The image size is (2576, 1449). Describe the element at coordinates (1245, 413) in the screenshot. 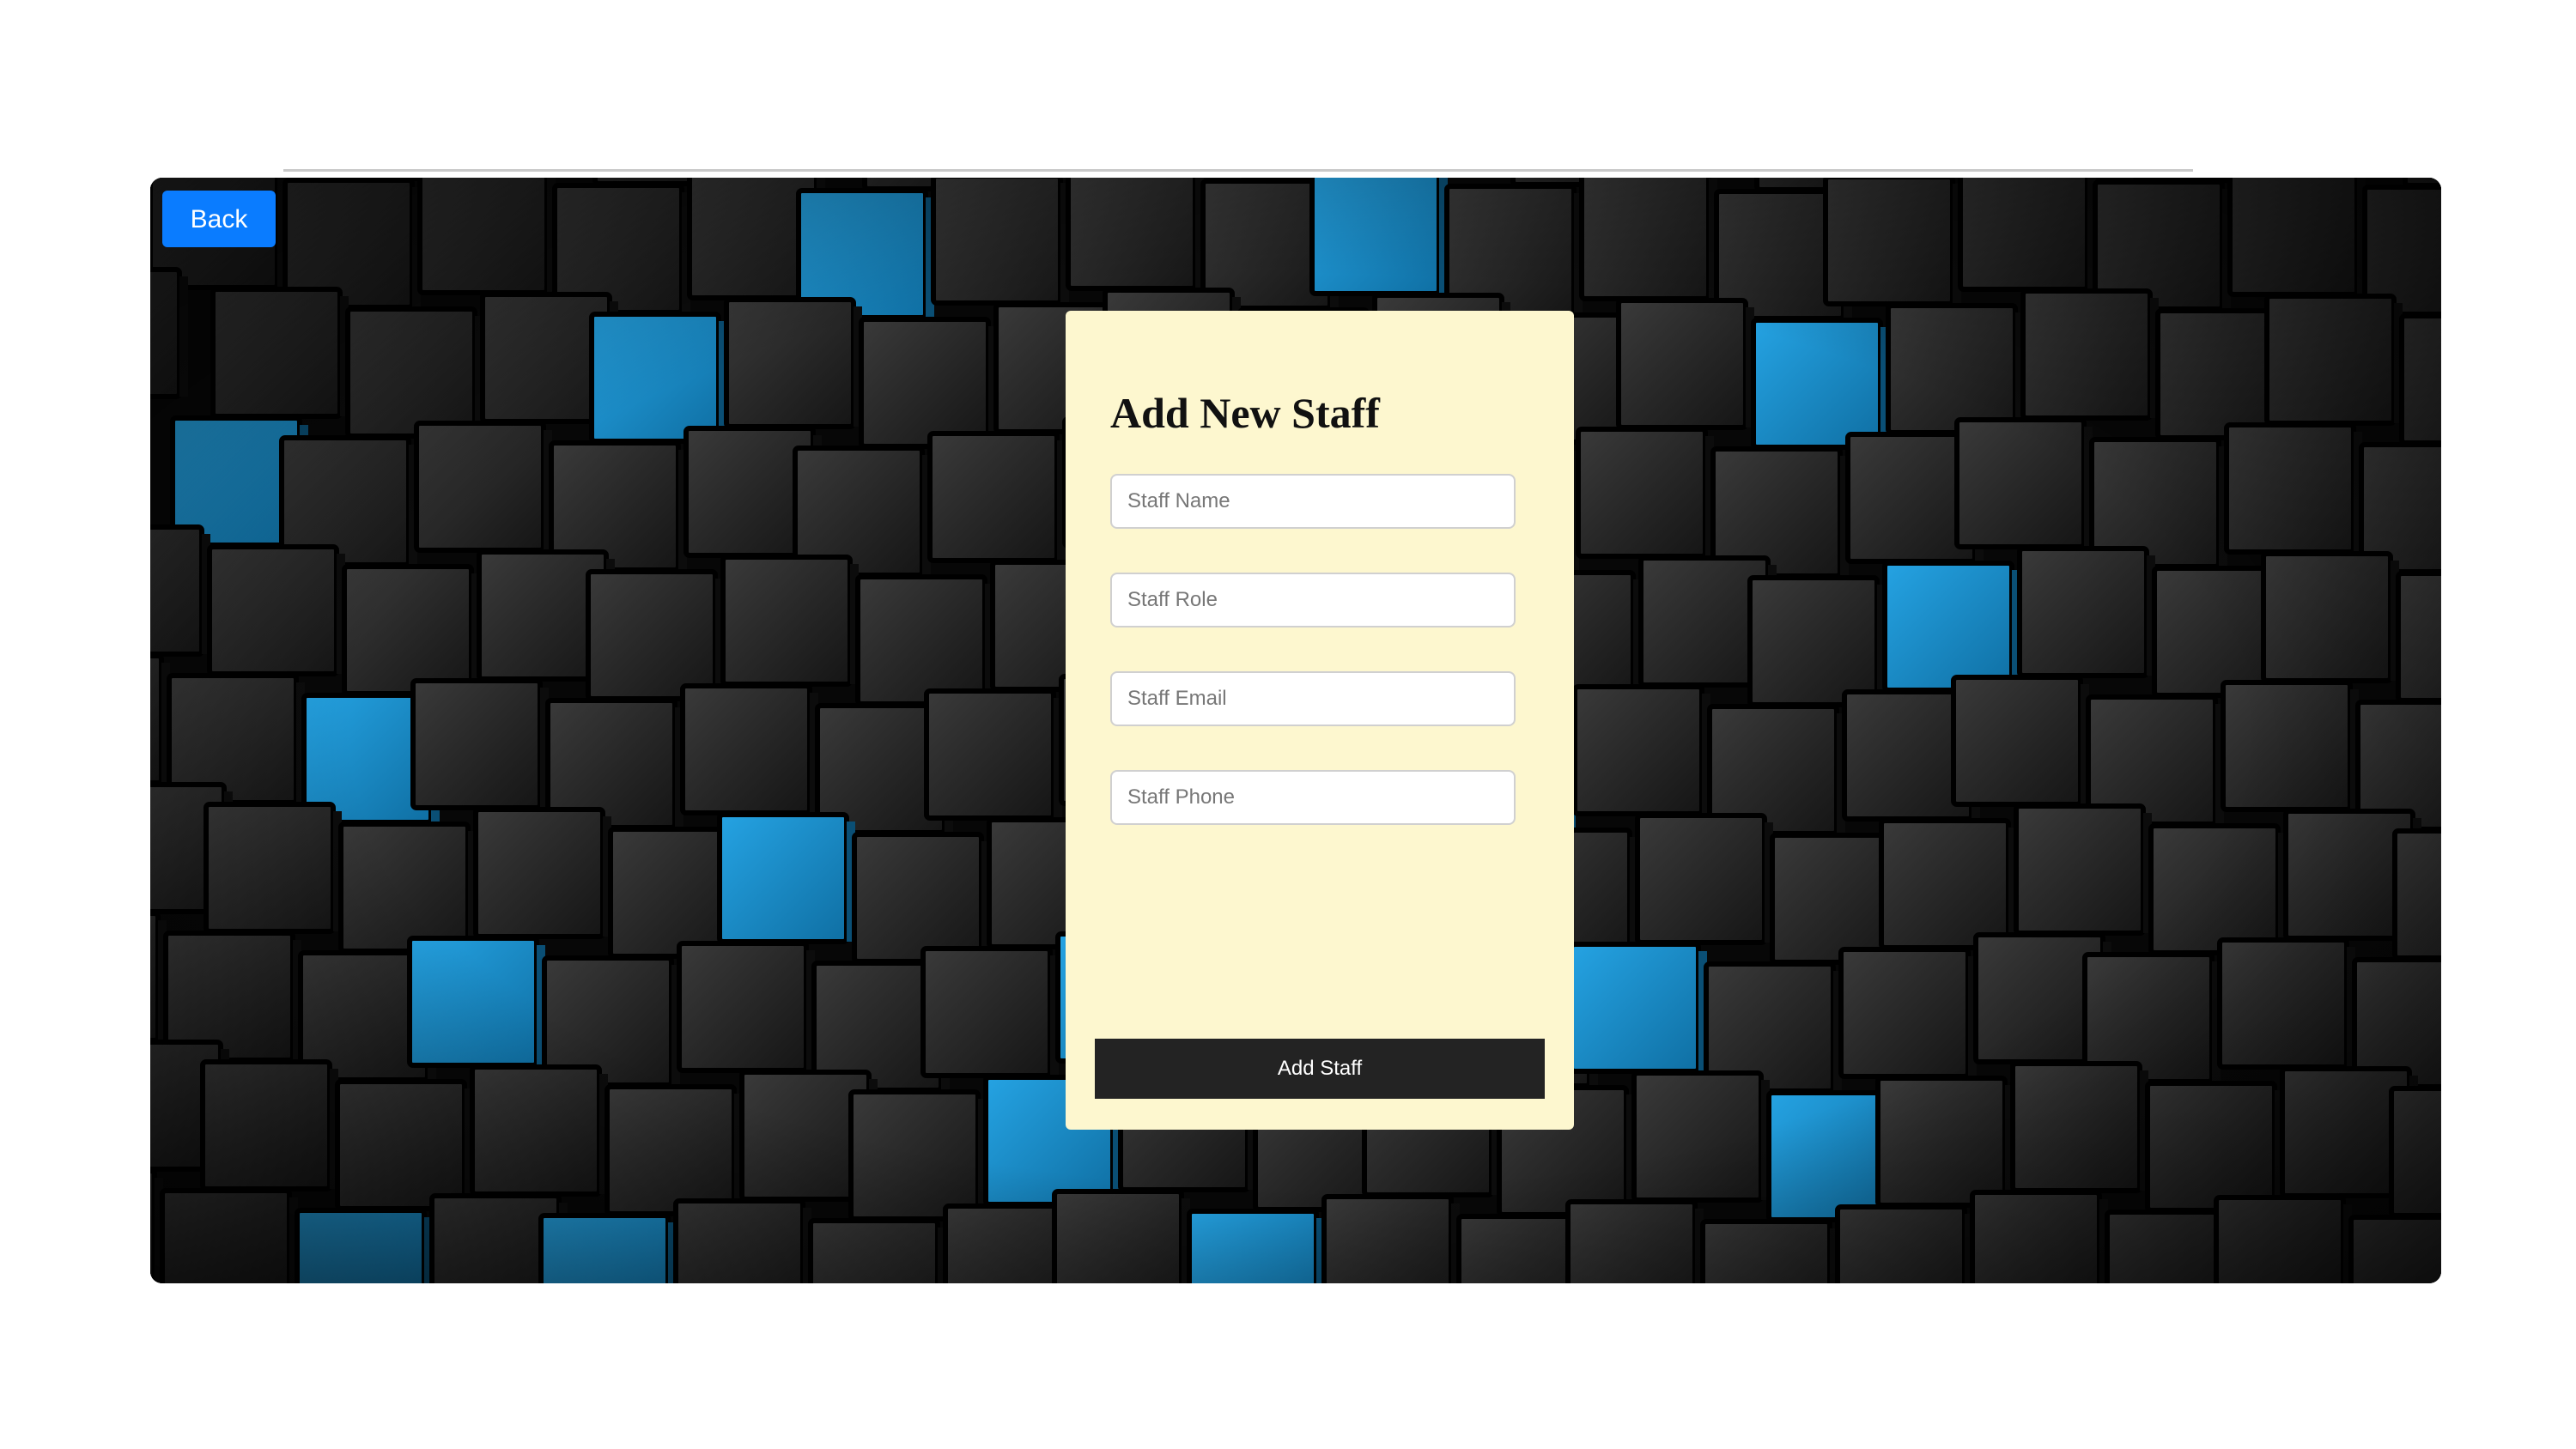

I see `form-title: Add New Staff` at that location.